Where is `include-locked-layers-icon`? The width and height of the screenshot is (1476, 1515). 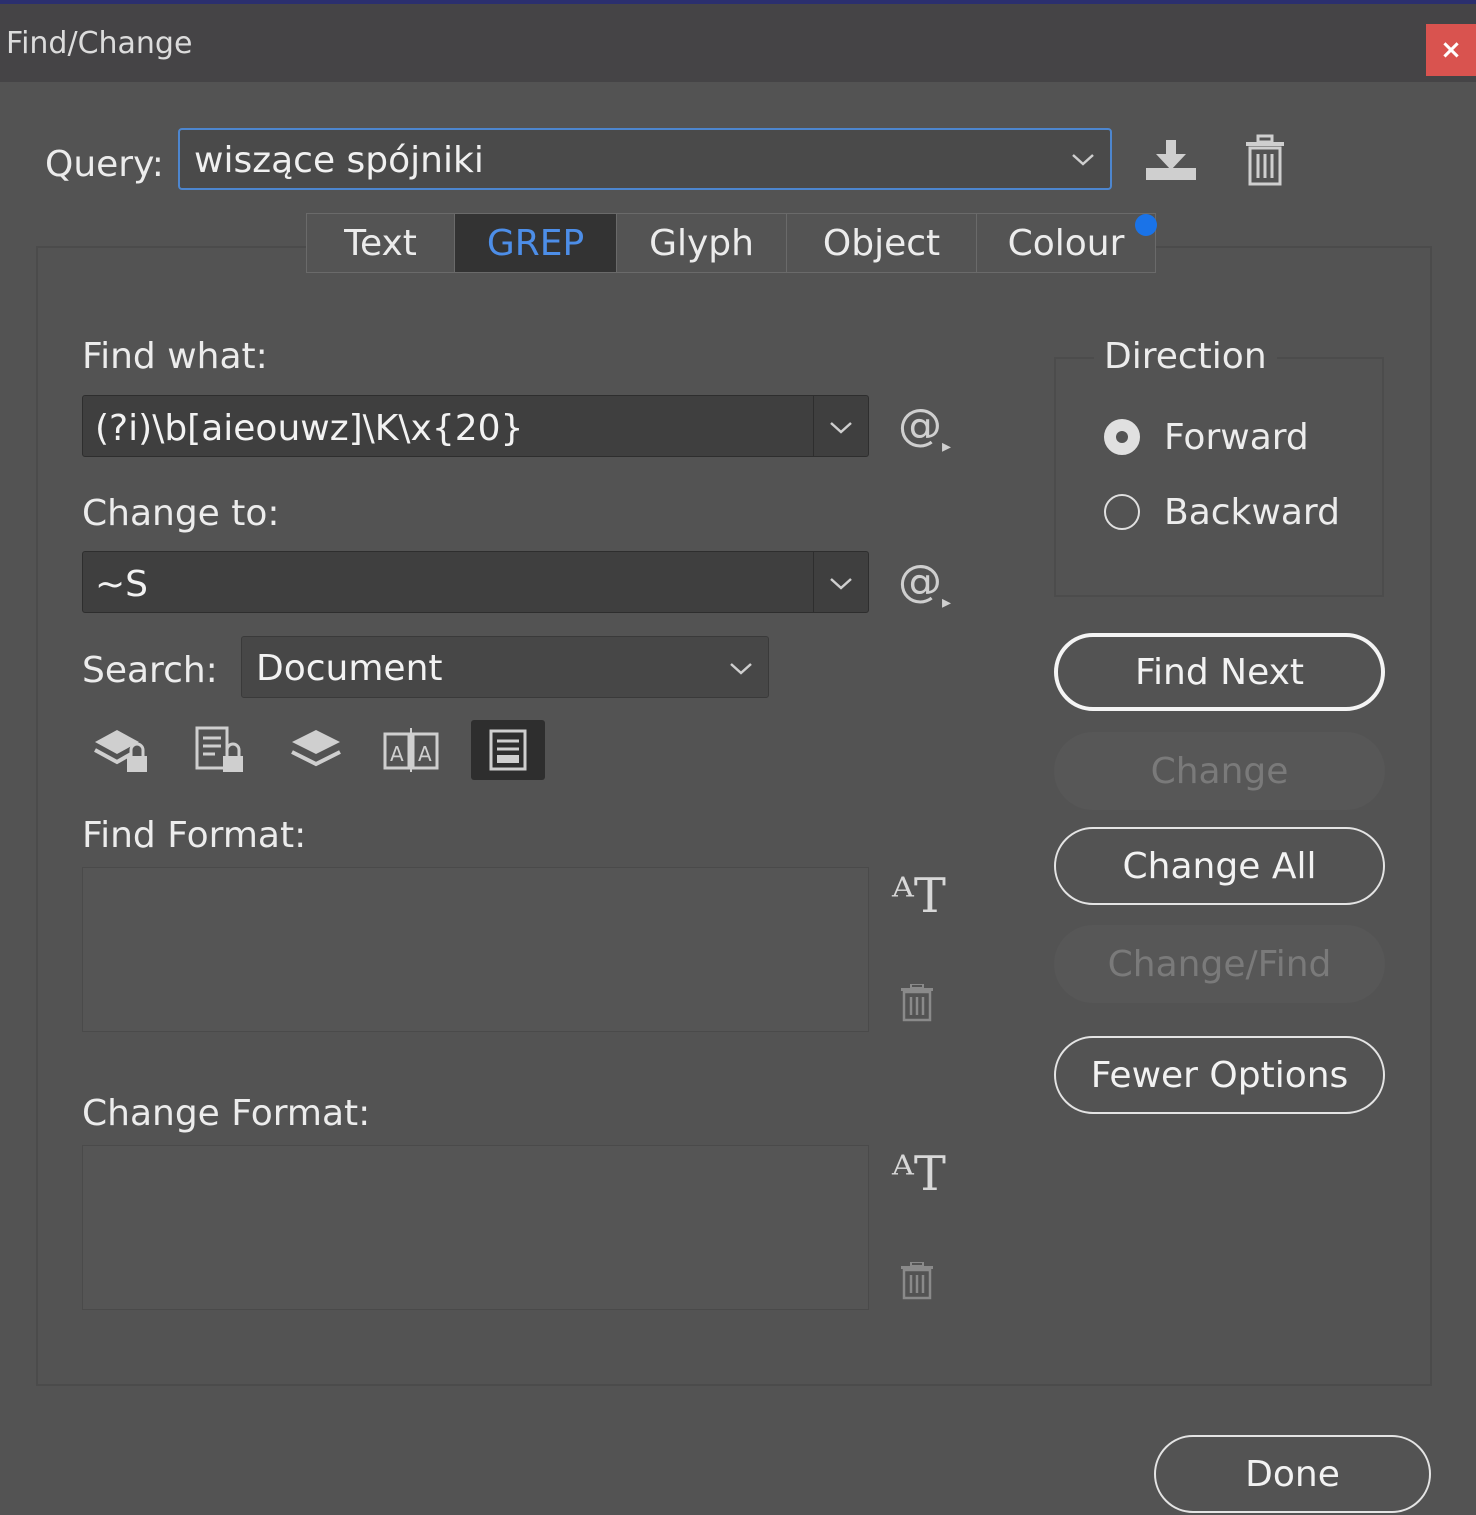
include-locked-layers-icon is located at coordinates (120, 751).